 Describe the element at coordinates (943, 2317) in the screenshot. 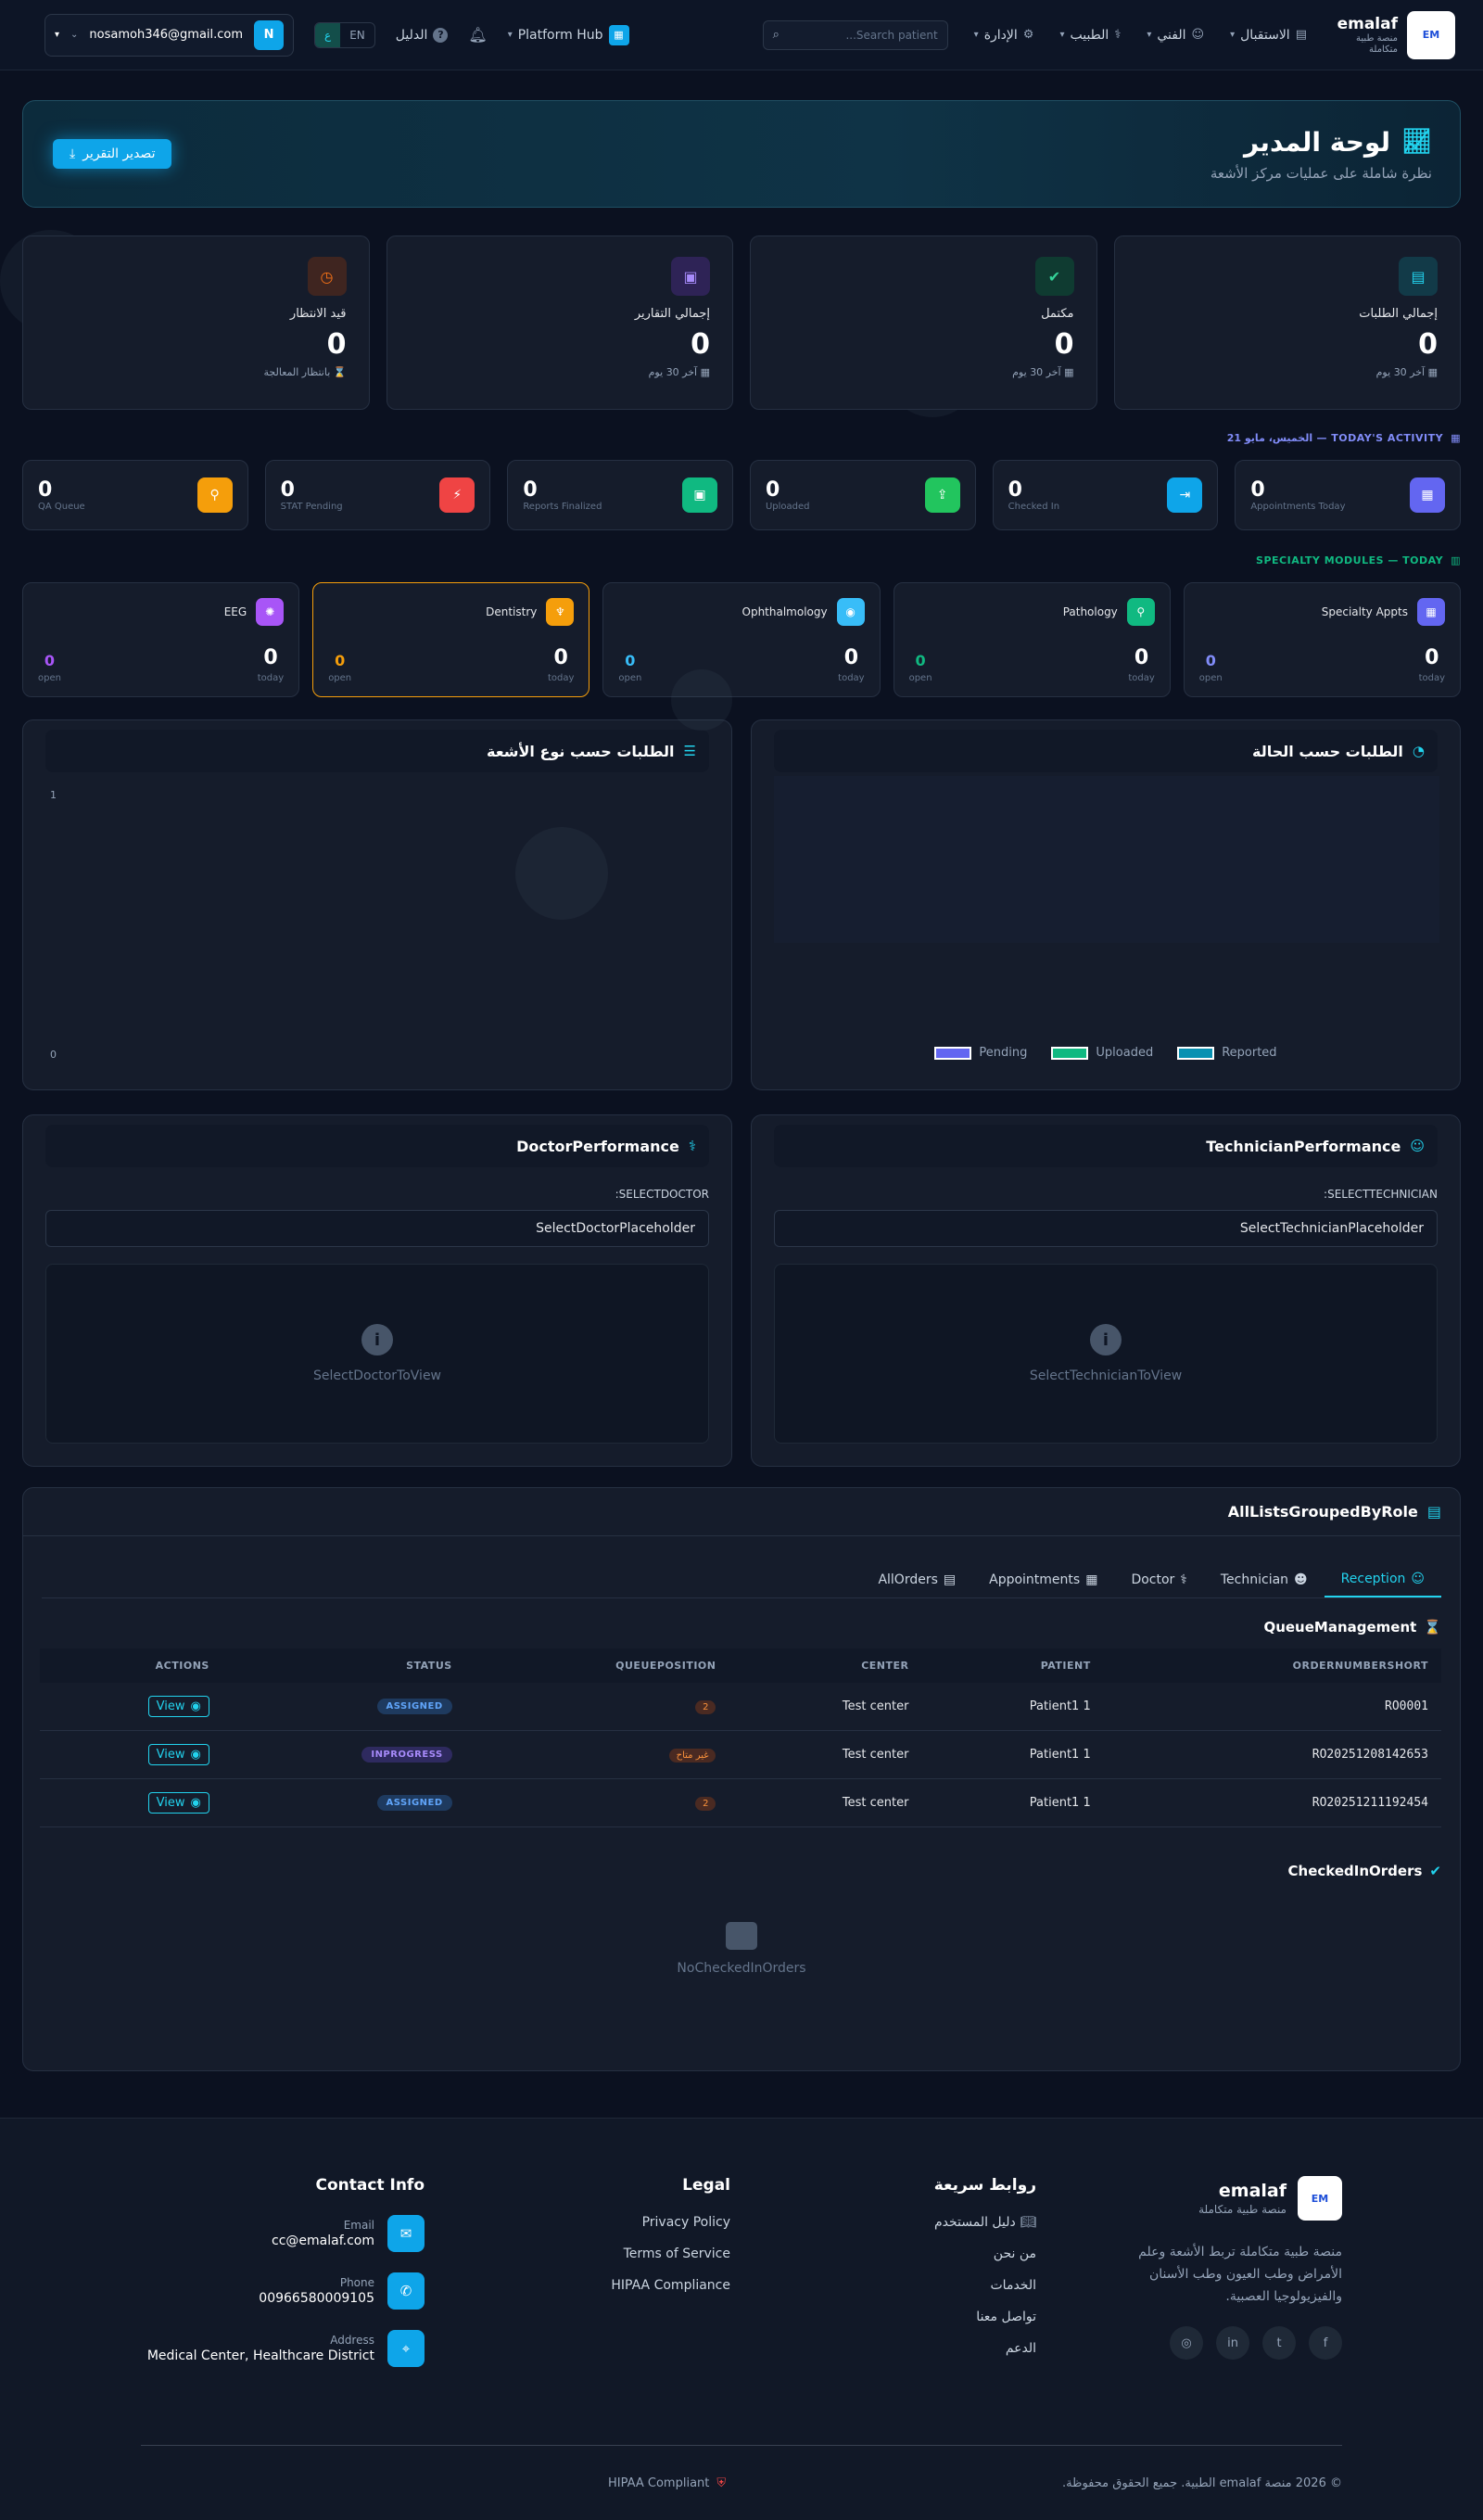

I see `footer-link-contact: تواصل معنا` at that location.